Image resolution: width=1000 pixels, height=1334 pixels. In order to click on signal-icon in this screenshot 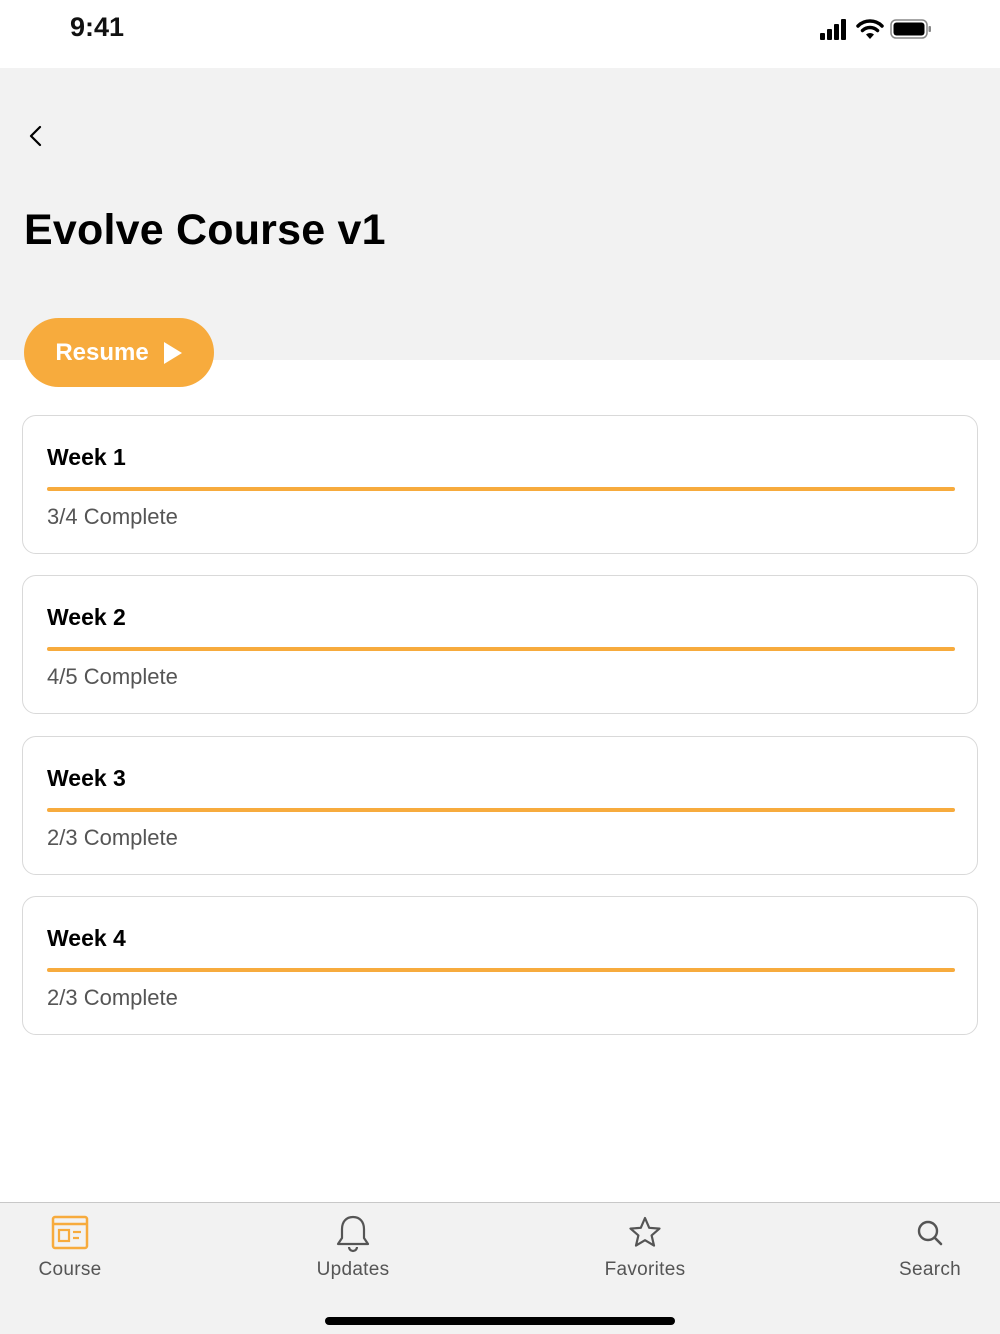, I will do `click(833, 29)`.